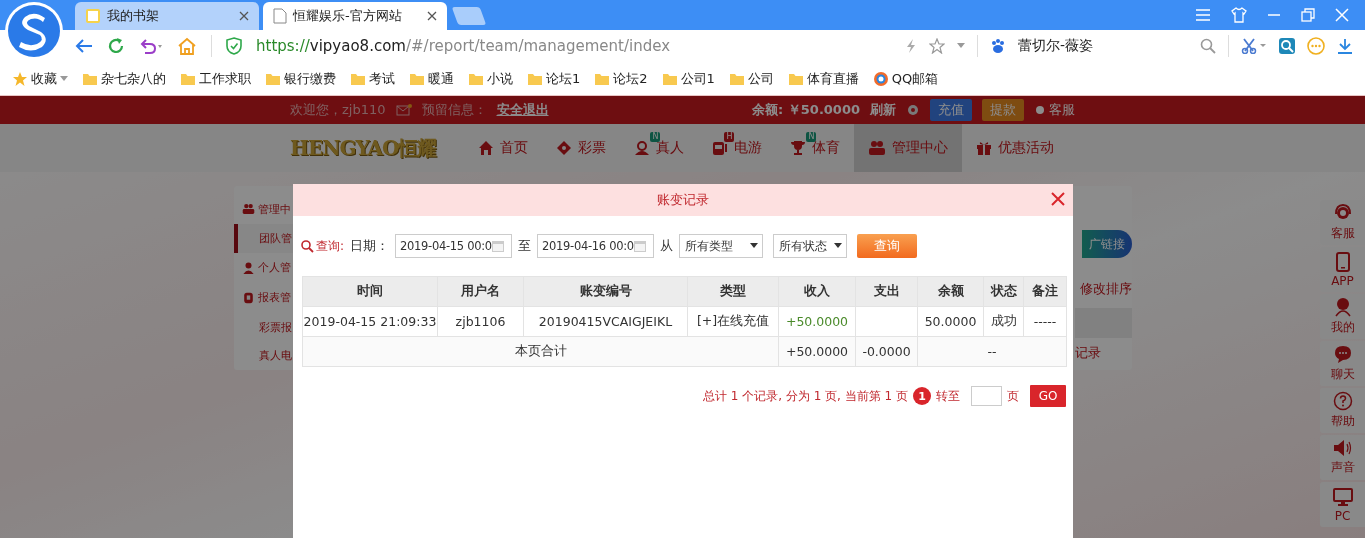 The image size is (1365, 538). I want to click on date-field: 2019-04-16 00:0, so click(596, 246).